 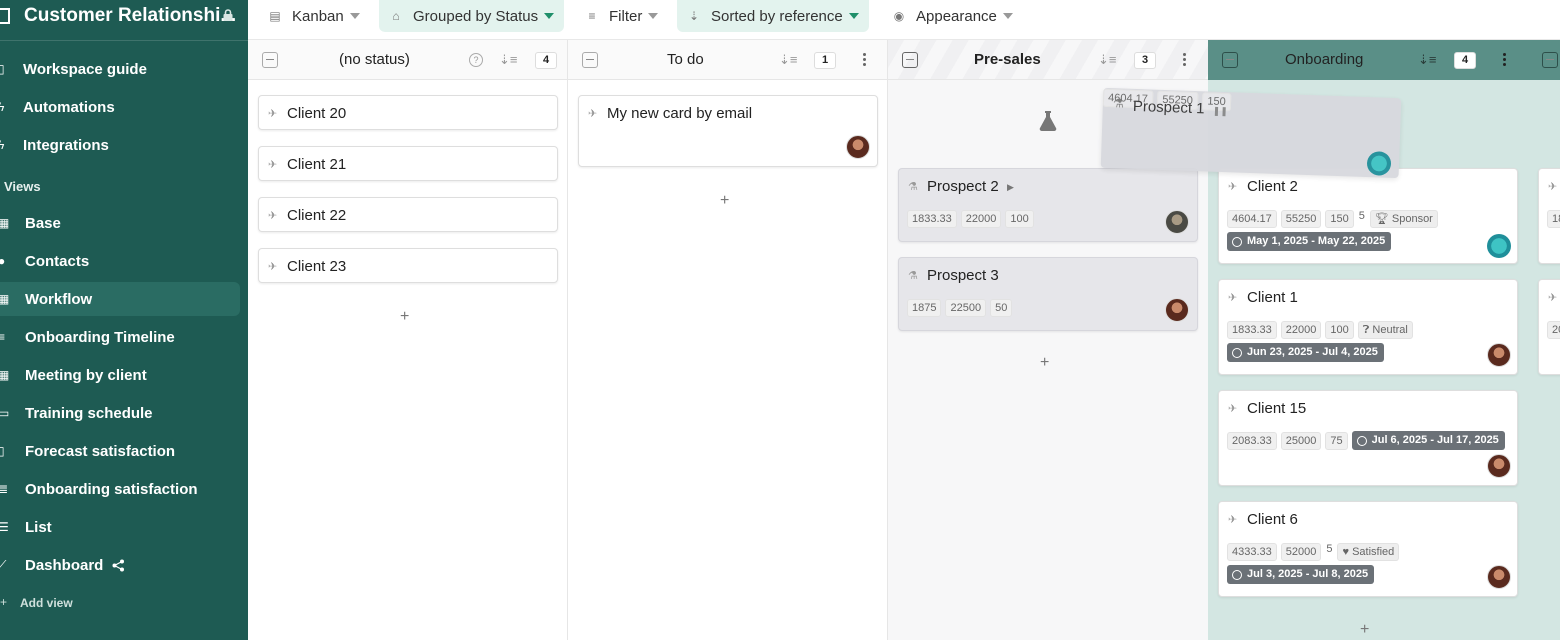 What do you see at coordinates (2, 451) in the screenshot?
I see `gauge-icon: ▯` at bounding box center [2, 451].